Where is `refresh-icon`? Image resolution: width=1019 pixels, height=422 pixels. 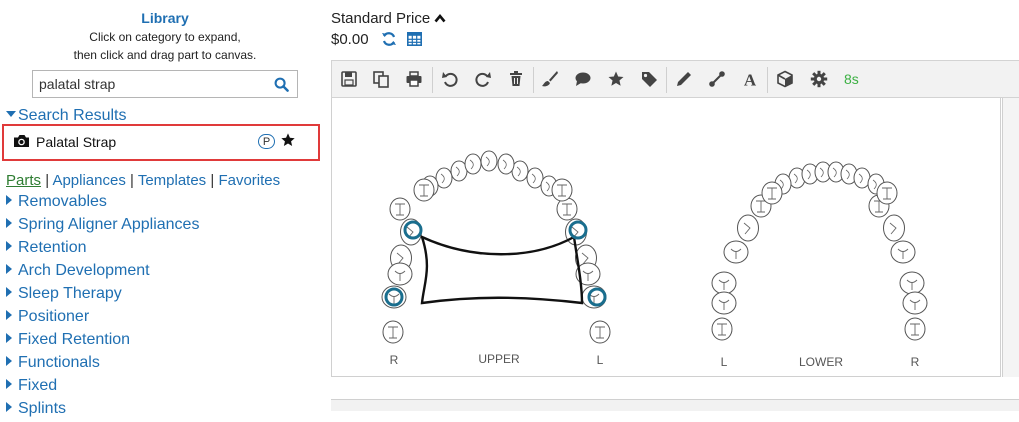
refresh-icon is located at coordinates (389, 39).